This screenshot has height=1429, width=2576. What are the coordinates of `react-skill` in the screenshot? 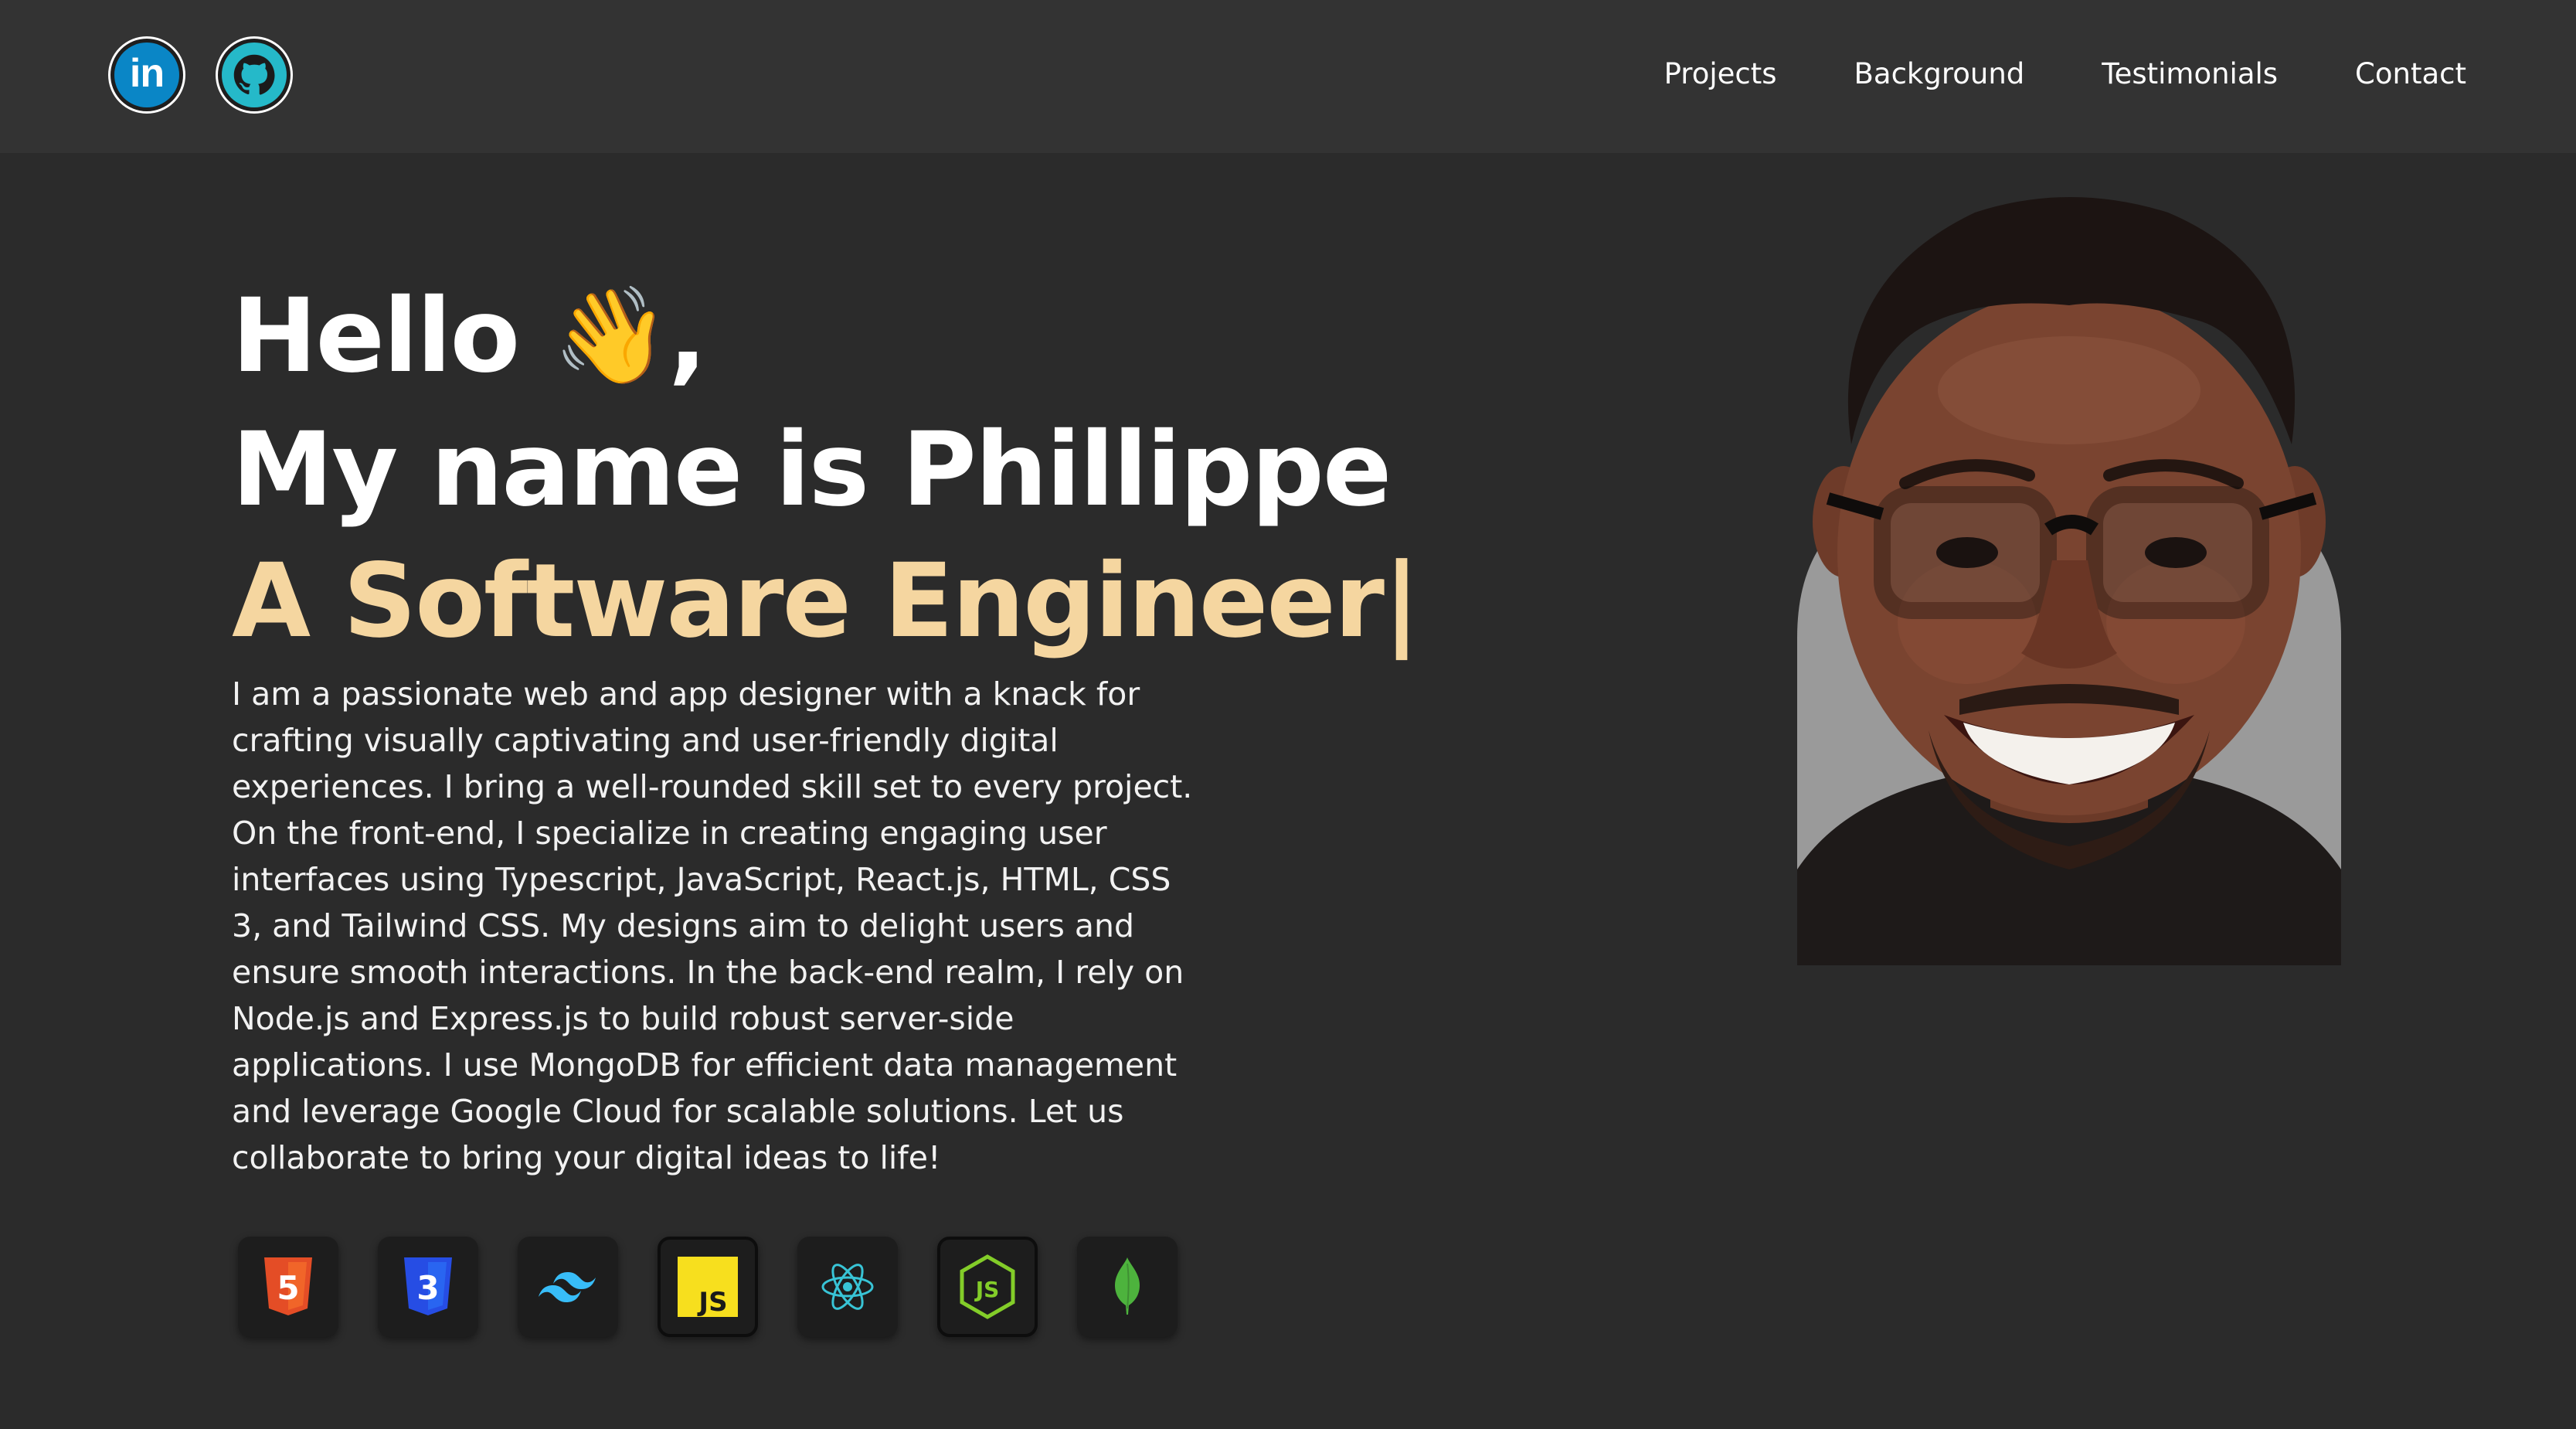 It's located at (847, 1287).